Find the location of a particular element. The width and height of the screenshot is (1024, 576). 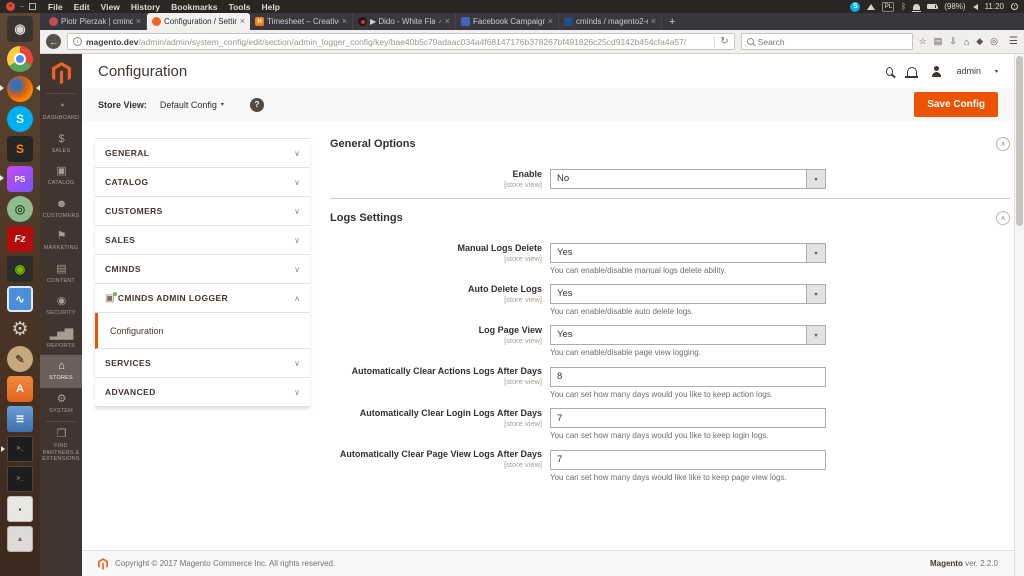

launcher-ubuntu-dash-icon: ◉ is located at coordinates (20, 29).